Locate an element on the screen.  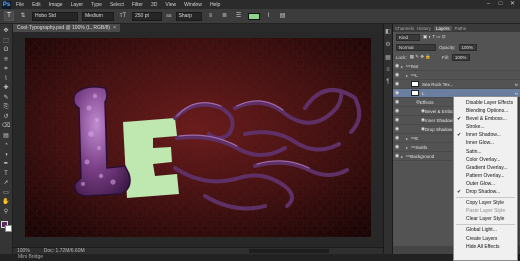
text-color-swatch is located at coordinates (253, 16).